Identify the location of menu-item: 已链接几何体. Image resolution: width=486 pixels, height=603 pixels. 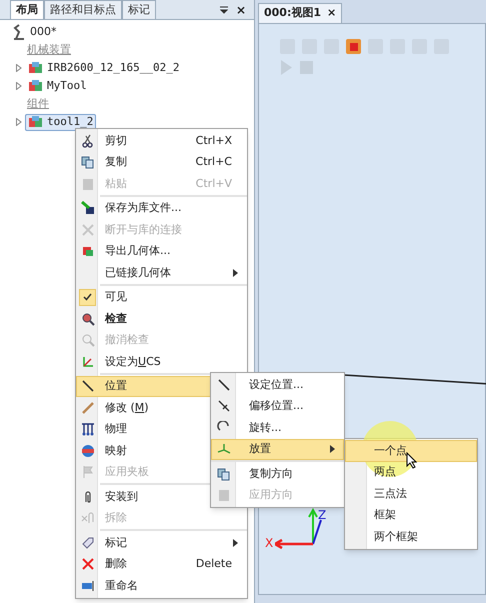
(161, 273).